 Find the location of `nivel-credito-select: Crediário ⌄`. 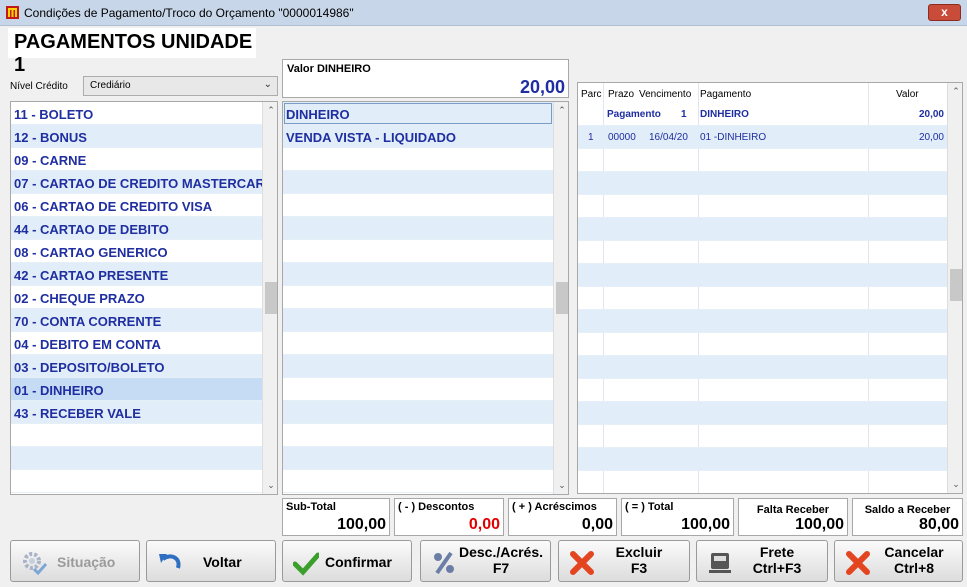

nivel-credito-select: Crediário ⌄ is located at coordinates (180, 86).